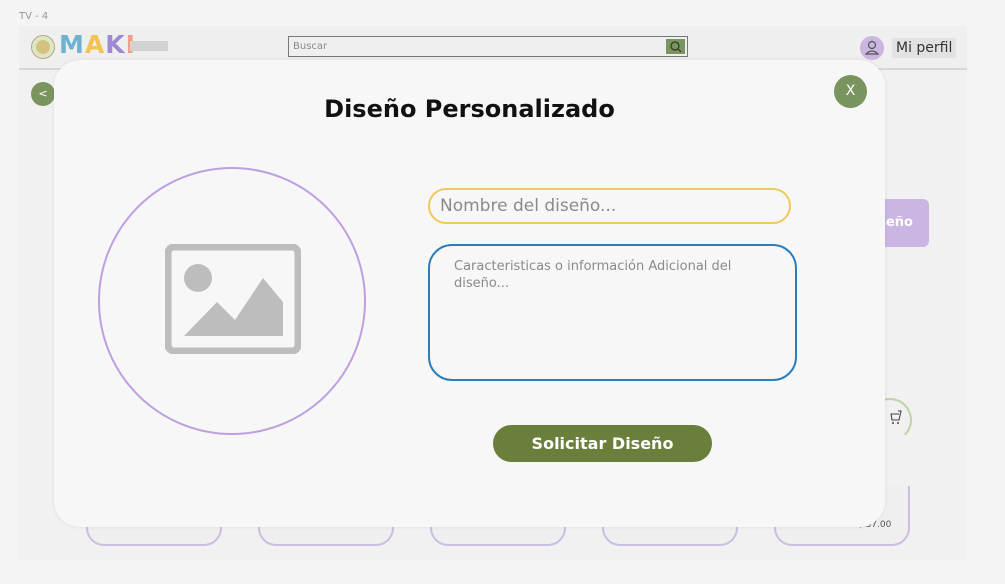 Image resolution: width=1005 pixels, height=584 pixels. Describe the element at coordinates (43, 94) in the screenshot. I see `back-button: <` at that location.